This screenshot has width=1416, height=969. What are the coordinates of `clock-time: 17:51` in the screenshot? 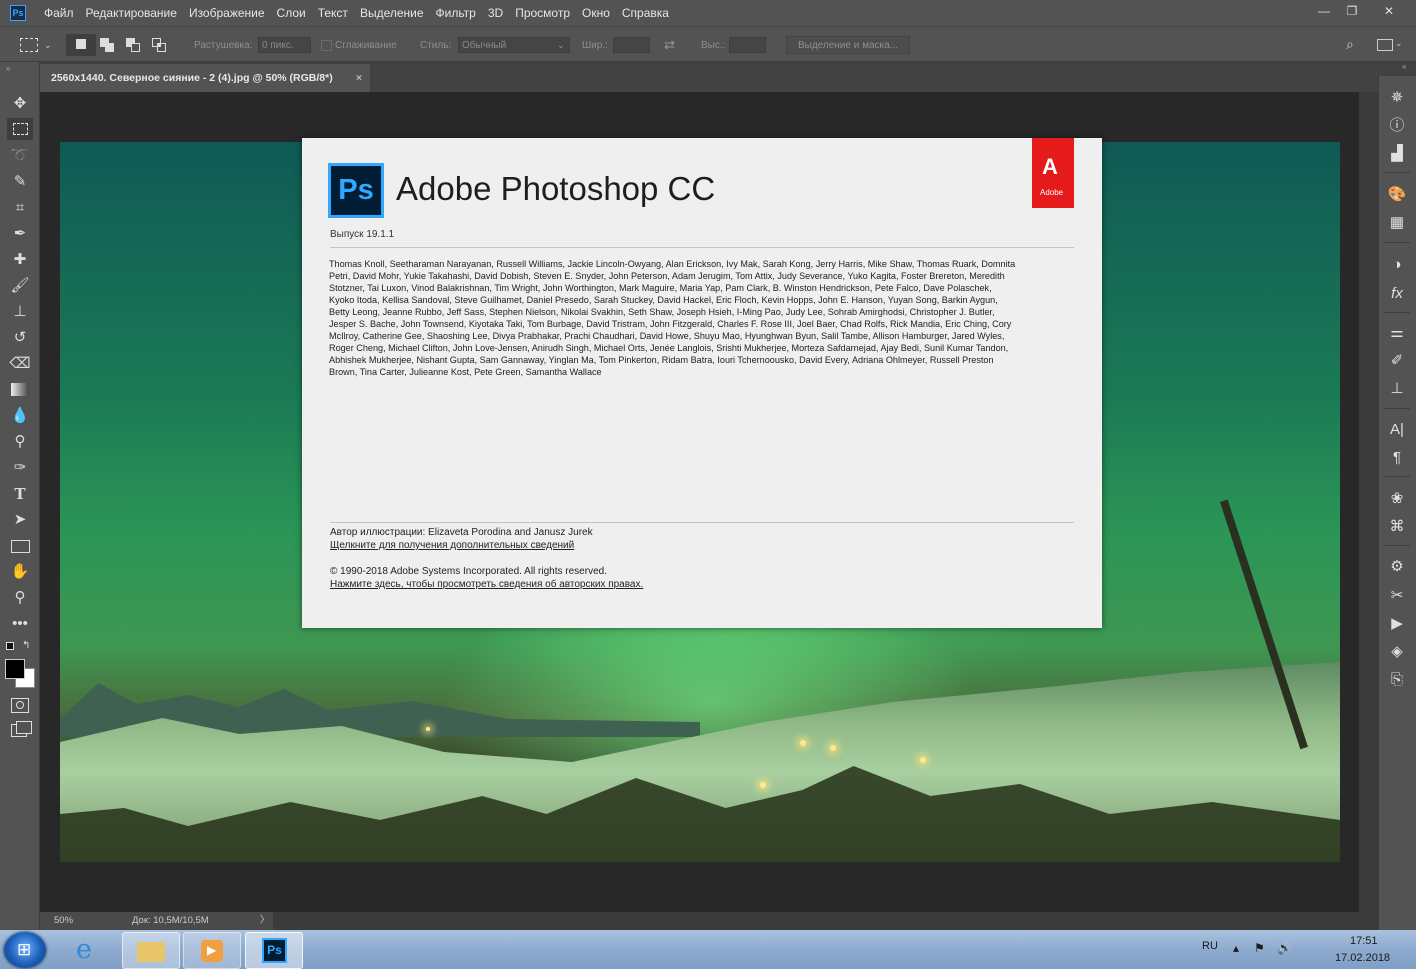 It's located at (1364, 941).